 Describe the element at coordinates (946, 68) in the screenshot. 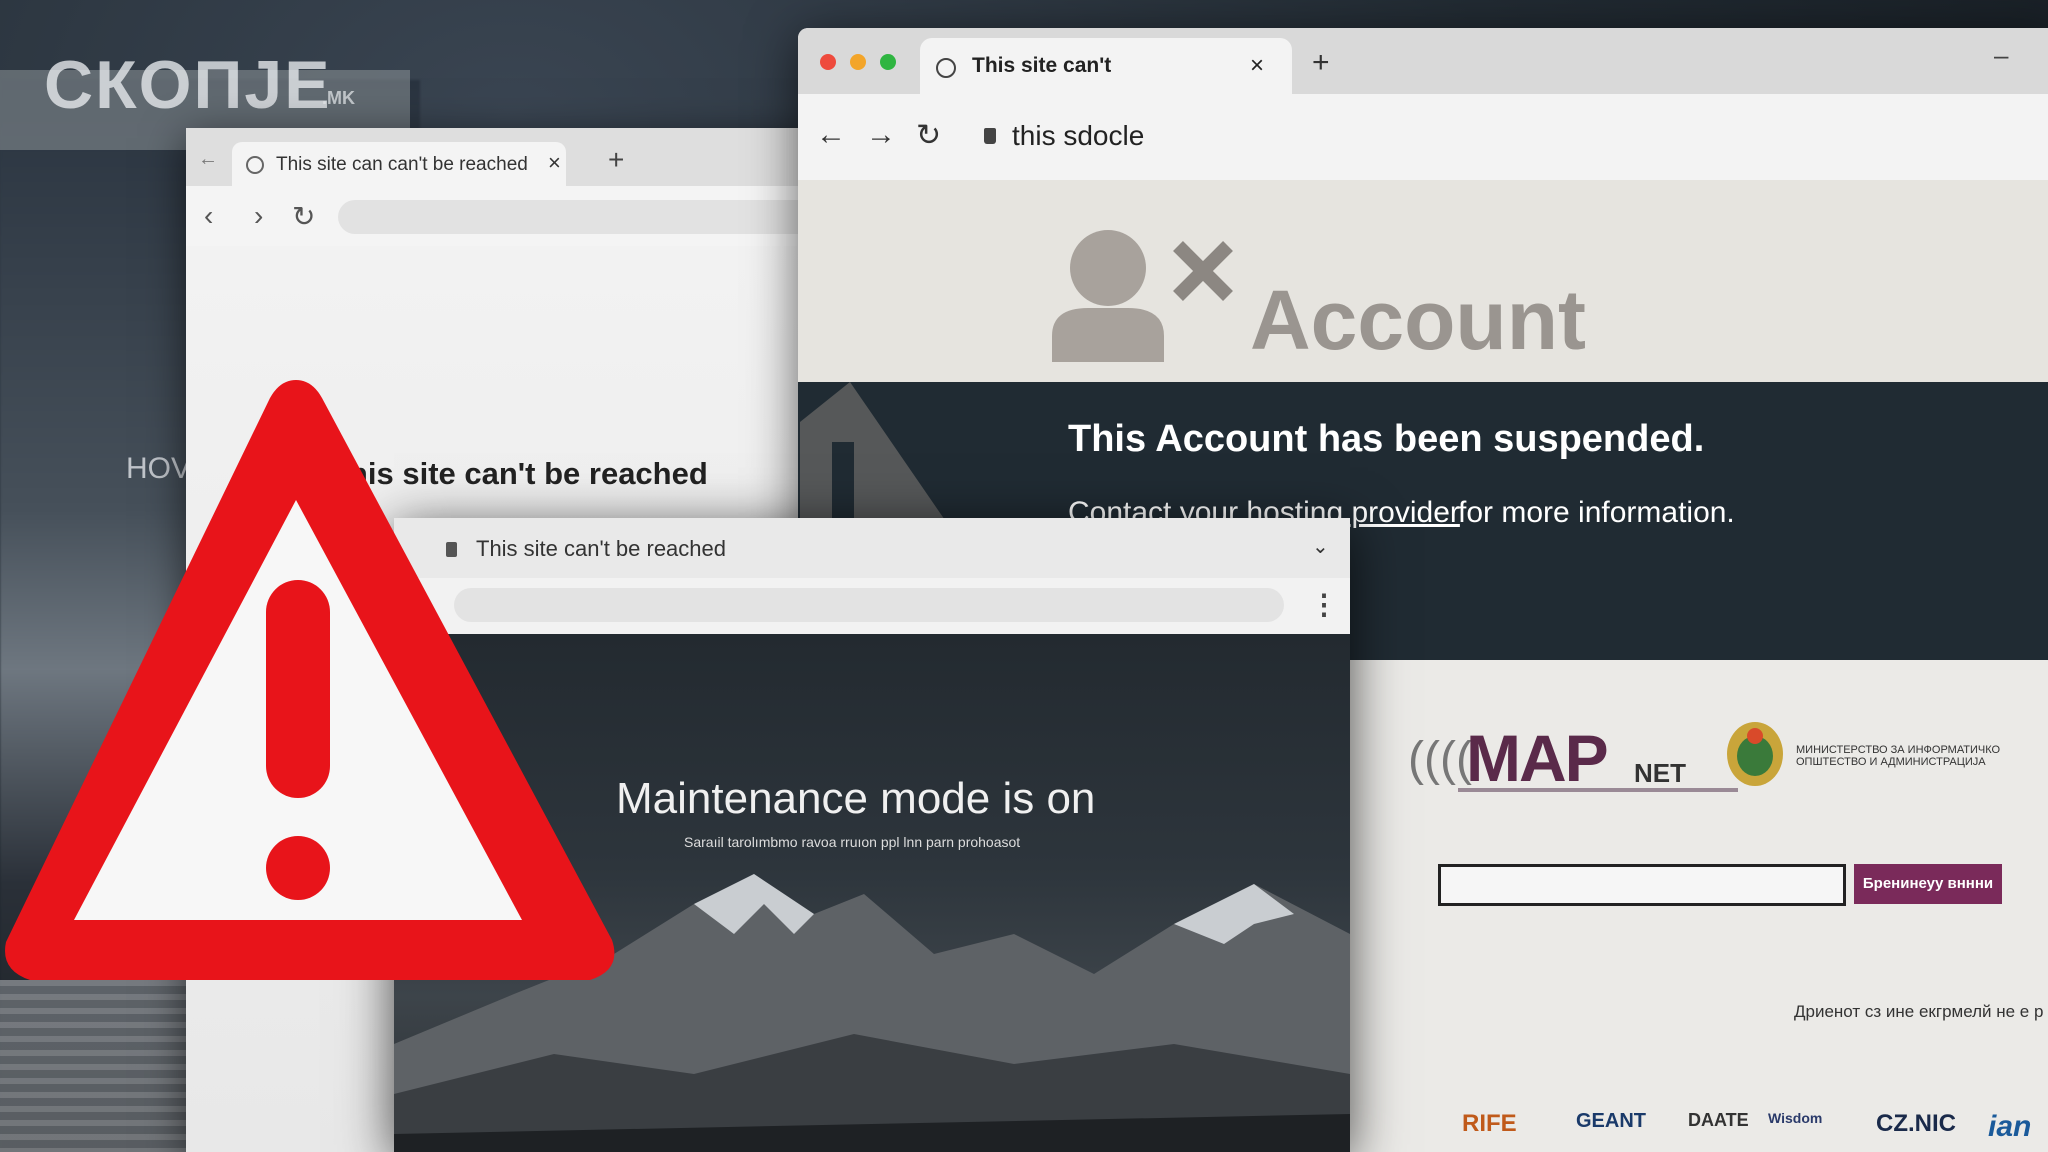

I see `site-icon` at that location.